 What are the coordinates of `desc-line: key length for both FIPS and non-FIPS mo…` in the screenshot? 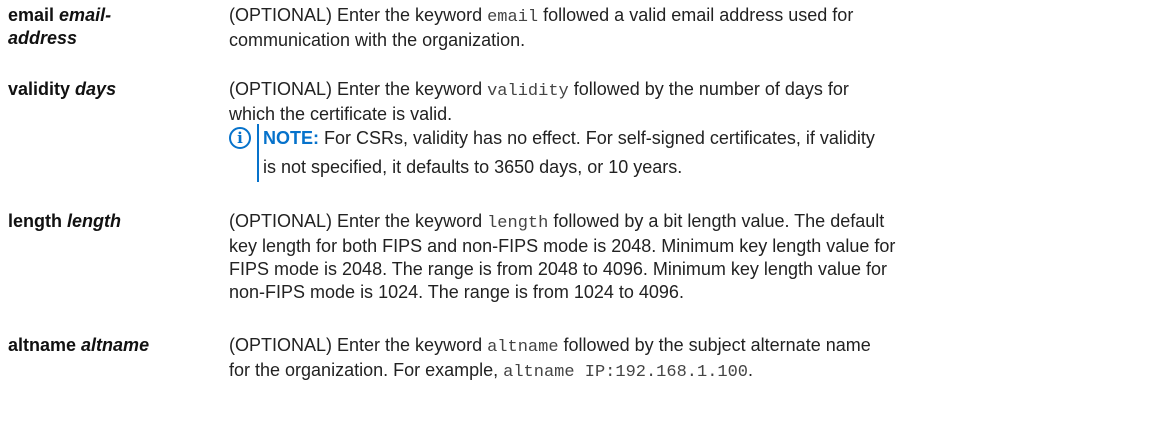 It's located at (562, 246).